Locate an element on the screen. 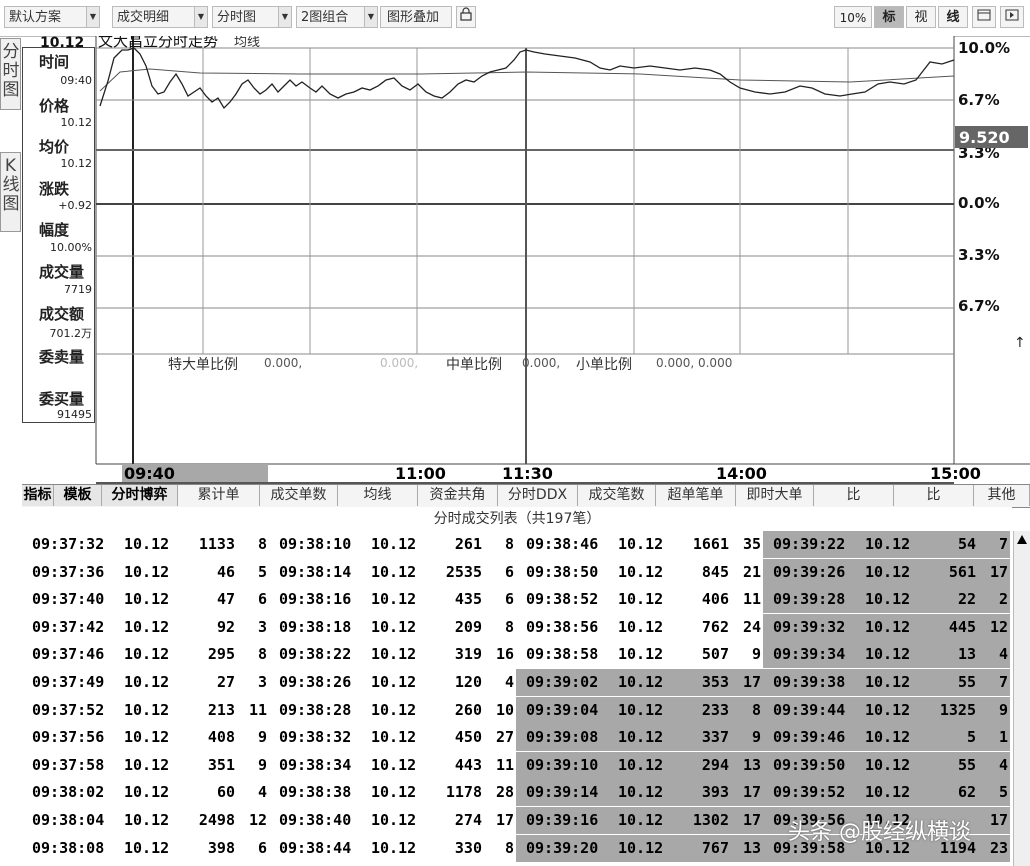 The image size is (1030, 866). table-row: 09:38:34 10.12 443 11 is located at coordinates (392, 765).